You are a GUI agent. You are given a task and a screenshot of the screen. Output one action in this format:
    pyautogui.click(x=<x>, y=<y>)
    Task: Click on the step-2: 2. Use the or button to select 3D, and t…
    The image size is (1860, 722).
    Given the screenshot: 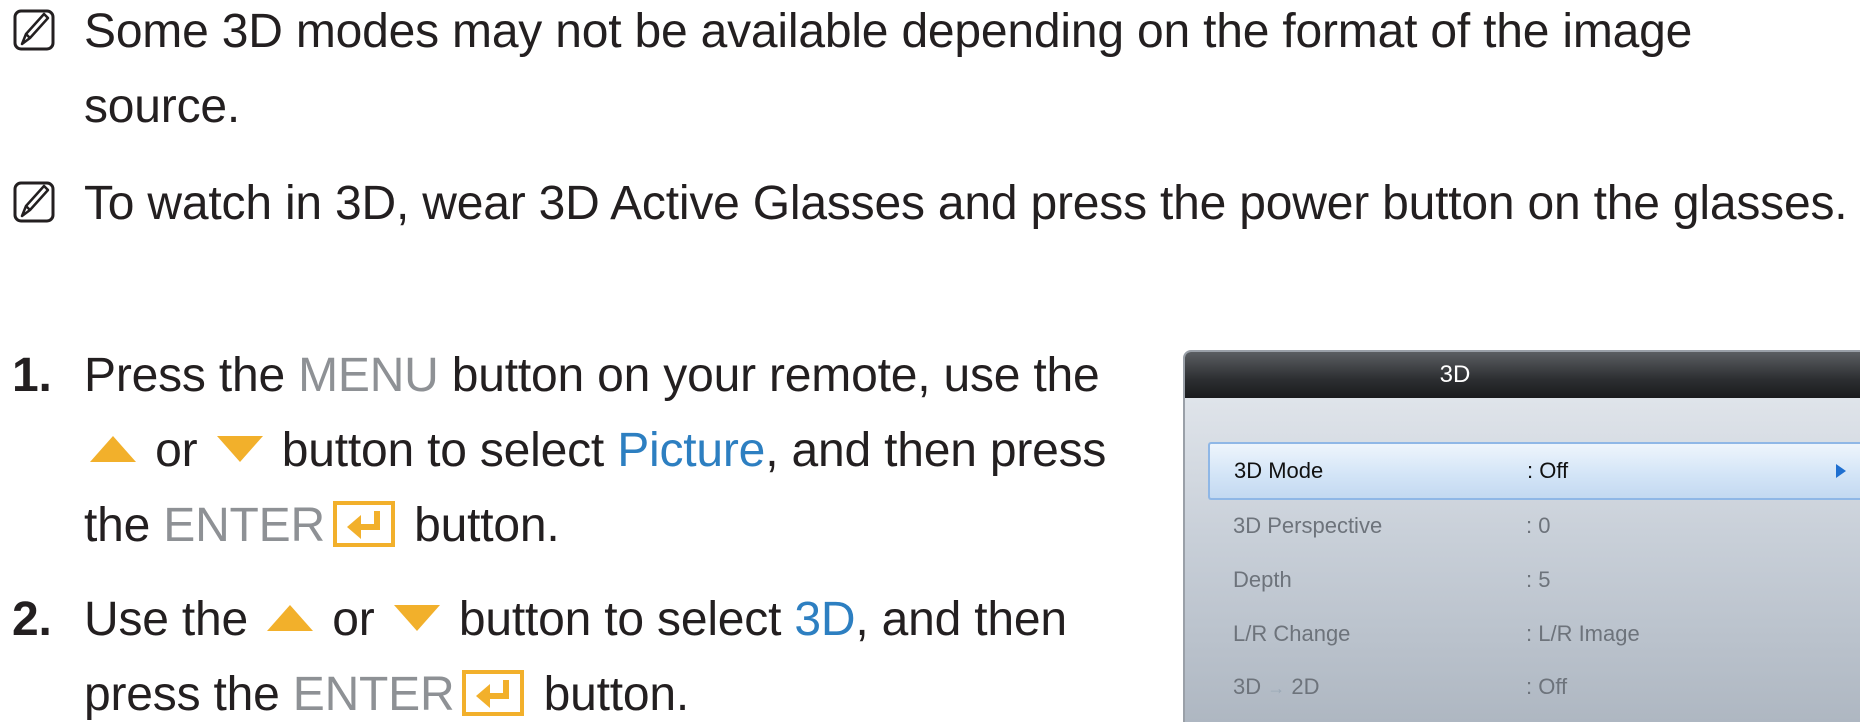 What is the action you would take?
    pyautogui.click(x=560, y=652)
    